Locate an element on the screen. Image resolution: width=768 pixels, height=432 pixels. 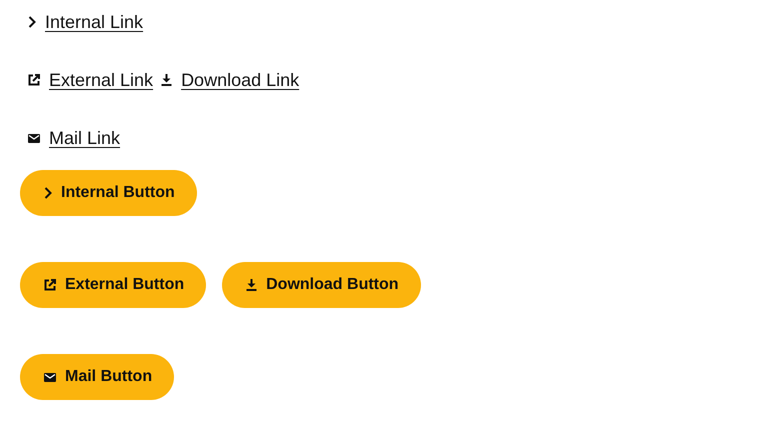
button: Internal Button is located at coordinates (108, 193).